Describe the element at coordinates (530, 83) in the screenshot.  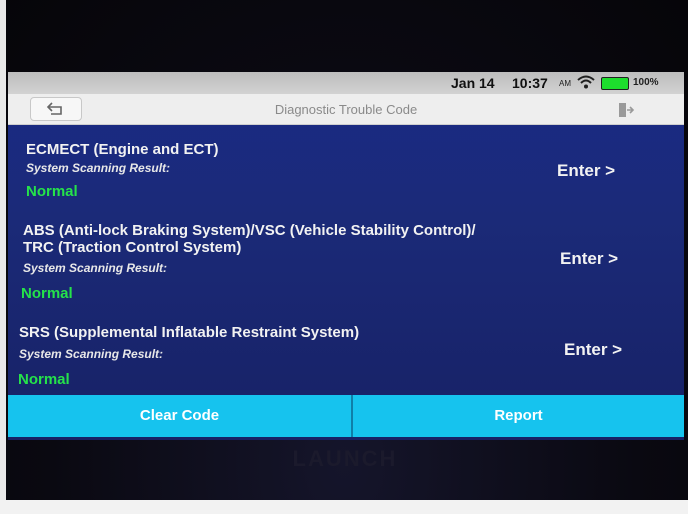
I see `status-time: 10:37` at that location.